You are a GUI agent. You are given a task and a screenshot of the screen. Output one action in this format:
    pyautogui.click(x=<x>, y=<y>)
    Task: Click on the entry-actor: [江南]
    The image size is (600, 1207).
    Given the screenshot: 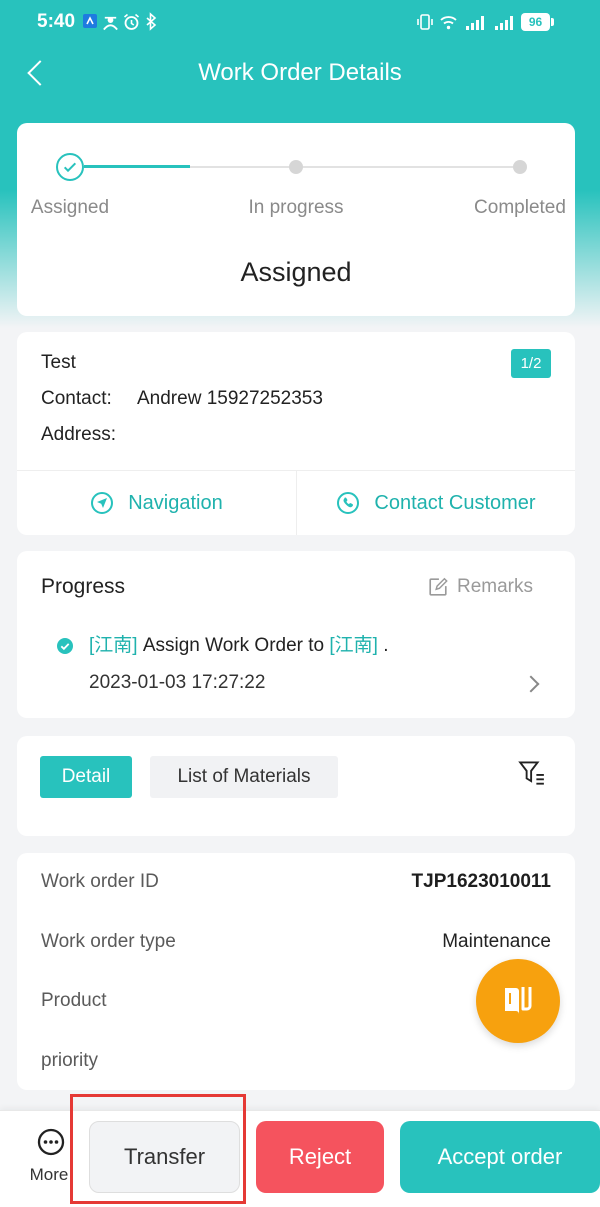 What is the action you would take?
    pyautogui.click(x=113, y=645)
    